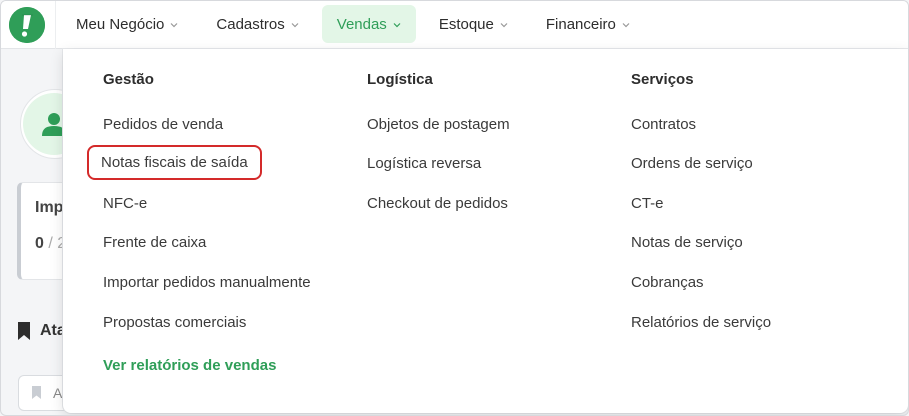 The image size is (909, 416). I want to click on menu-item-ordens-de-servico: Ordens de serviço, so click(692, 163).